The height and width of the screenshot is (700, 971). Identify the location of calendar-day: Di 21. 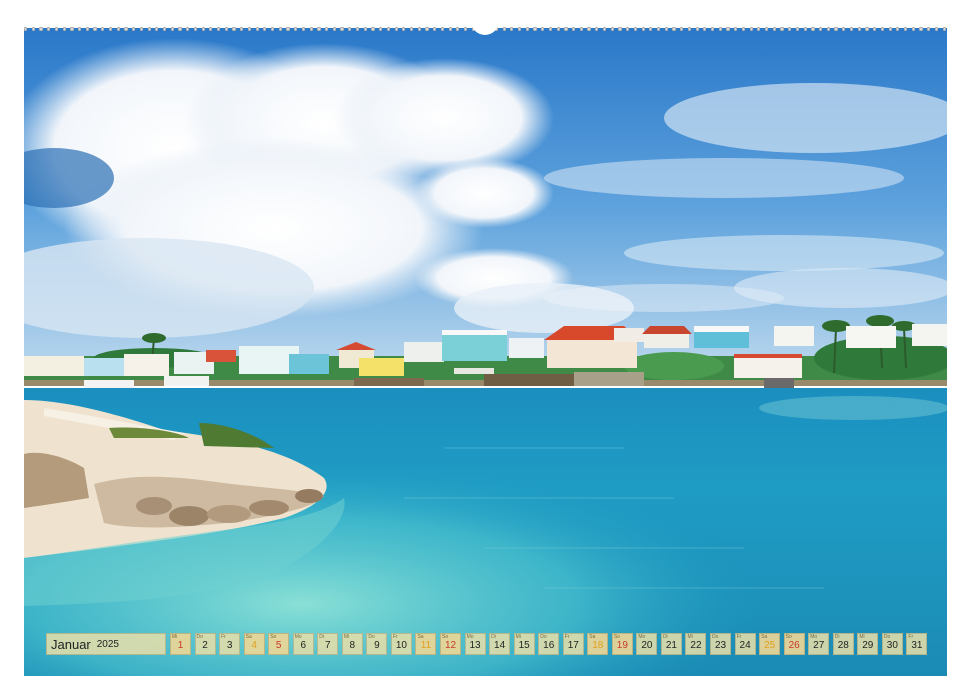
(671, 644).